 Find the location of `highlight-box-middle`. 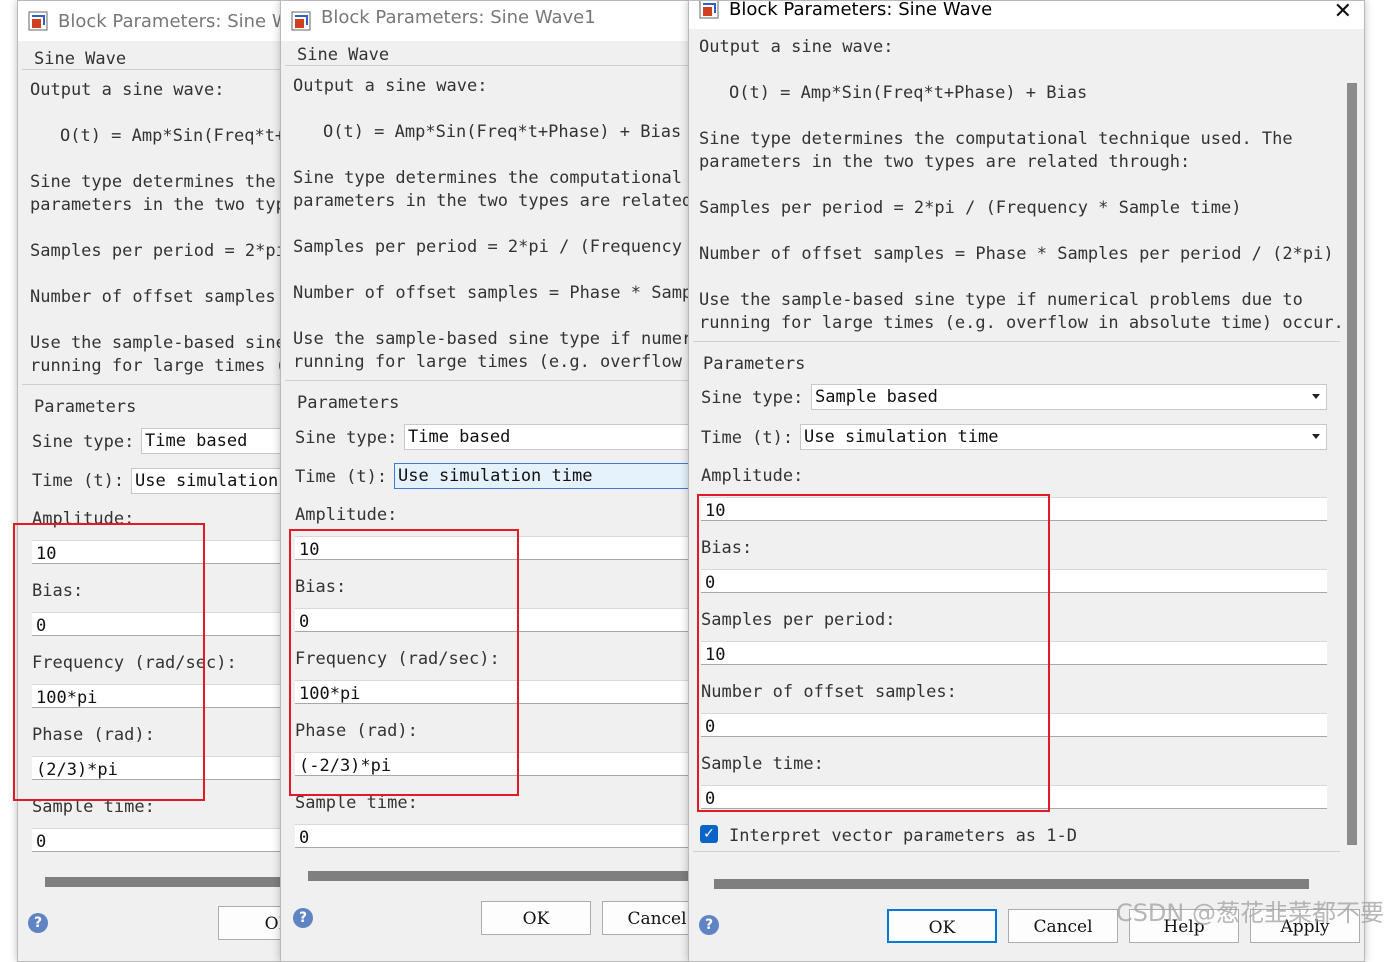

highlight-box-middle is located at coordinates (404, 662).